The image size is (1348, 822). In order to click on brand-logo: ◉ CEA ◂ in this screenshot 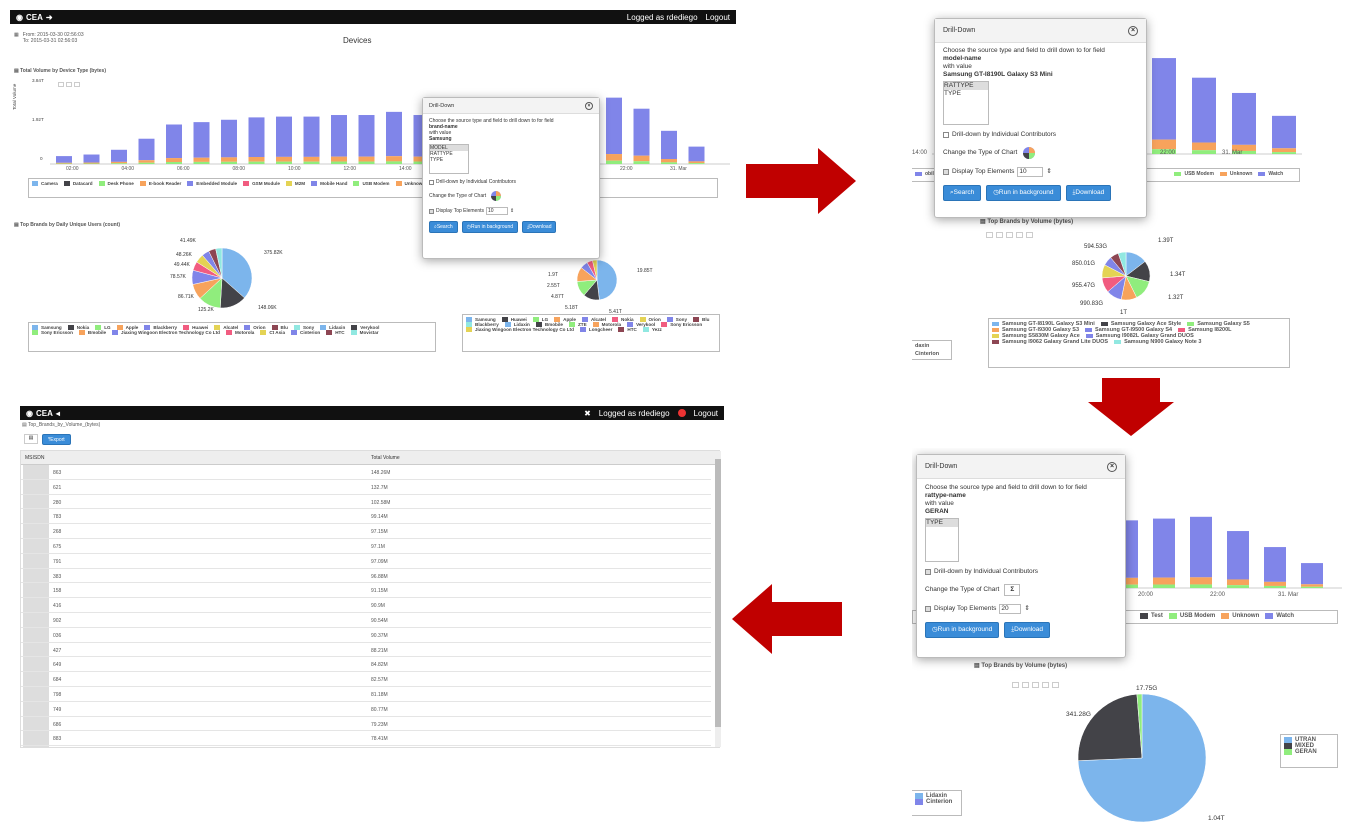, I will do `click(43, 413)`.